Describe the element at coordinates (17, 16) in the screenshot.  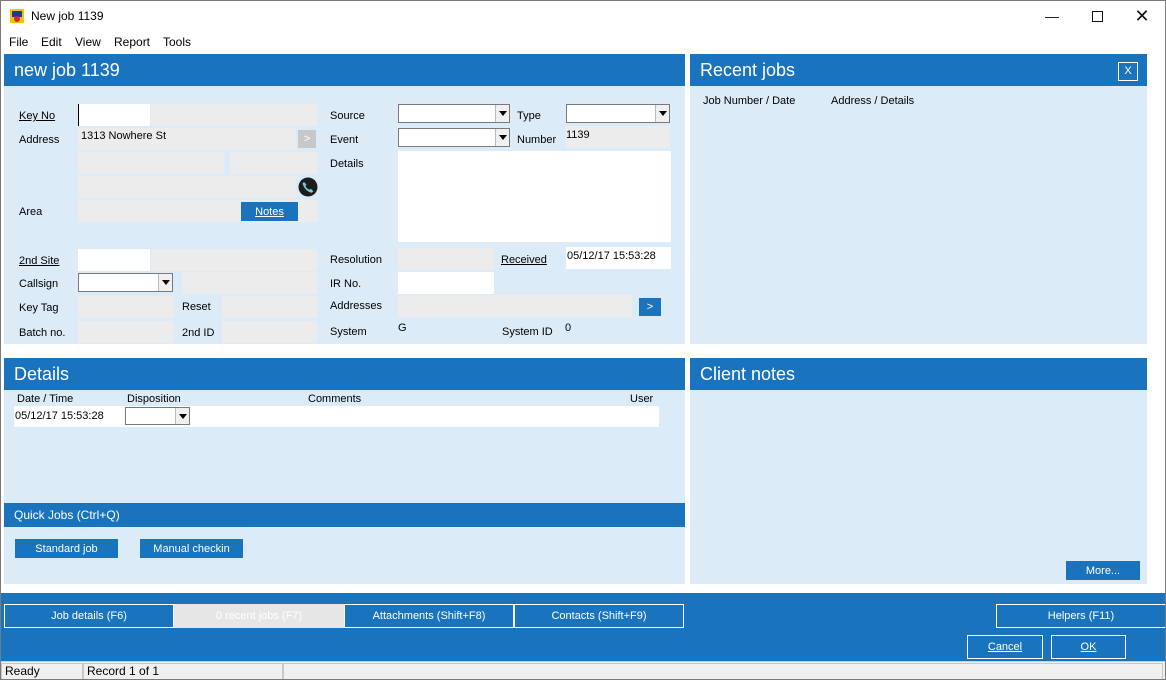
I see `app-logo-icon` at that location.